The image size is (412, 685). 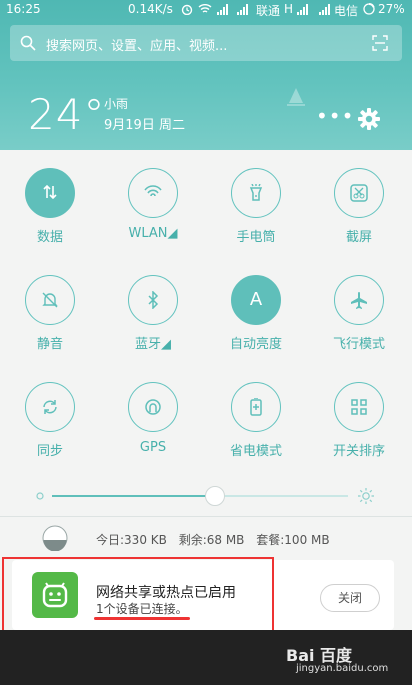 What do you see at coordinates (293, 540) in the screenshot?
I see `data-plan: 套餐:100 MB` at bounding box center [293, 540].